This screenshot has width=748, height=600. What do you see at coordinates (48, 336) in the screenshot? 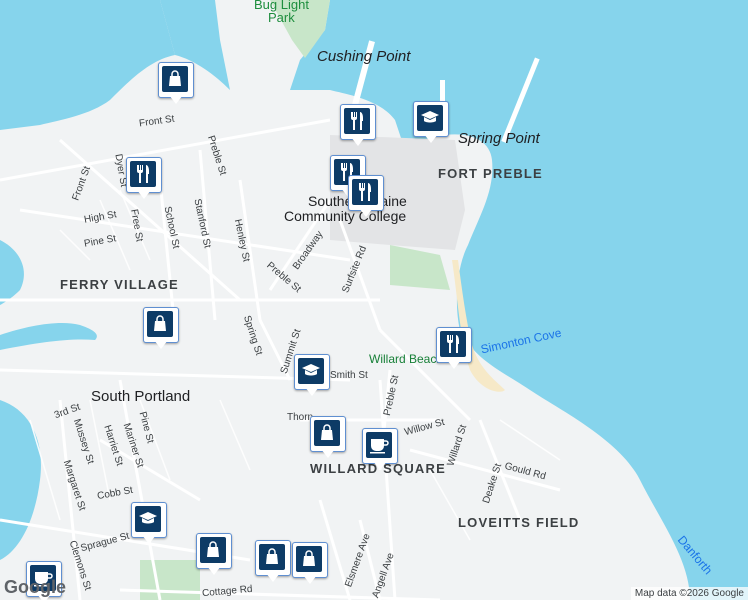
I see `water-creek` at bounding box center [48, 336].